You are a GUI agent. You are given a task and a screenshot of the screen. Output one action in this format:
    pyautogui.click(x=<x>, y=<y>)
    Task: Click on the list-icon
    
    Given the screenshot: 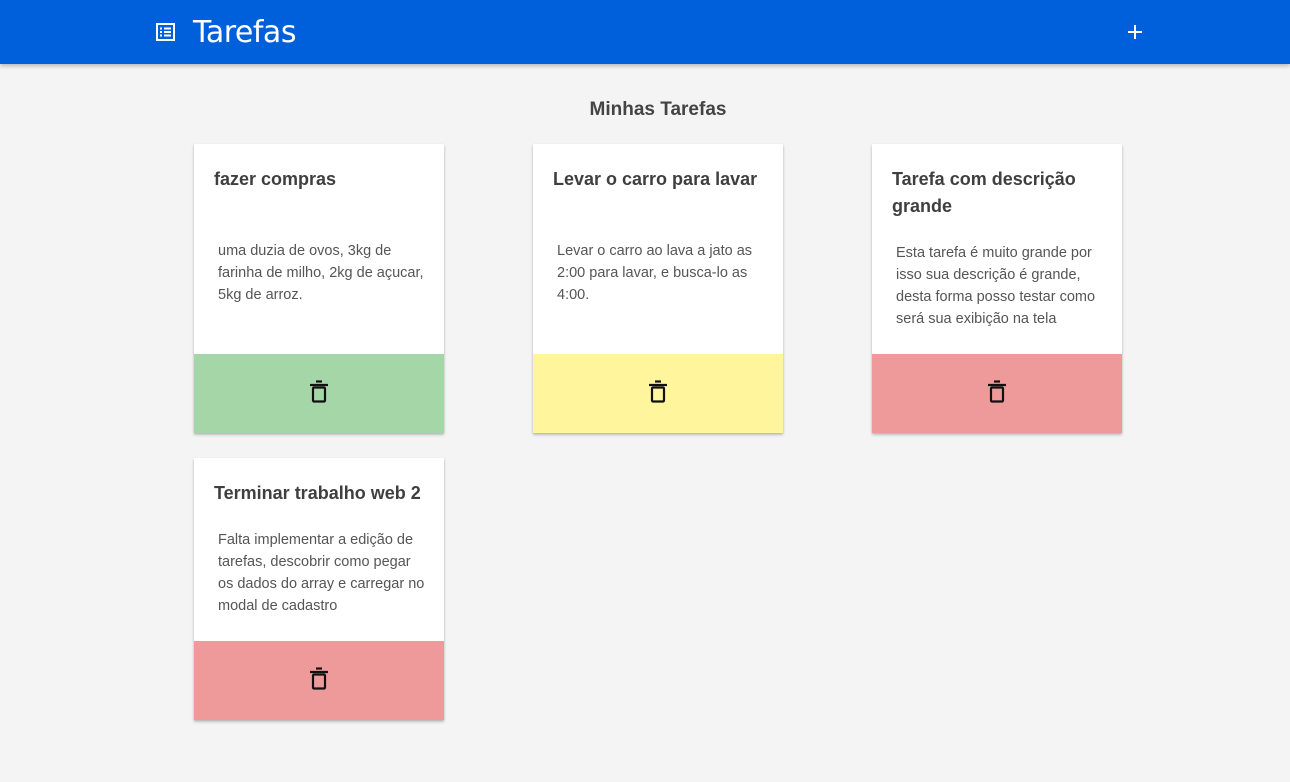 What is the action you would take?
    pyautogui.click(x=165, y=32)
    